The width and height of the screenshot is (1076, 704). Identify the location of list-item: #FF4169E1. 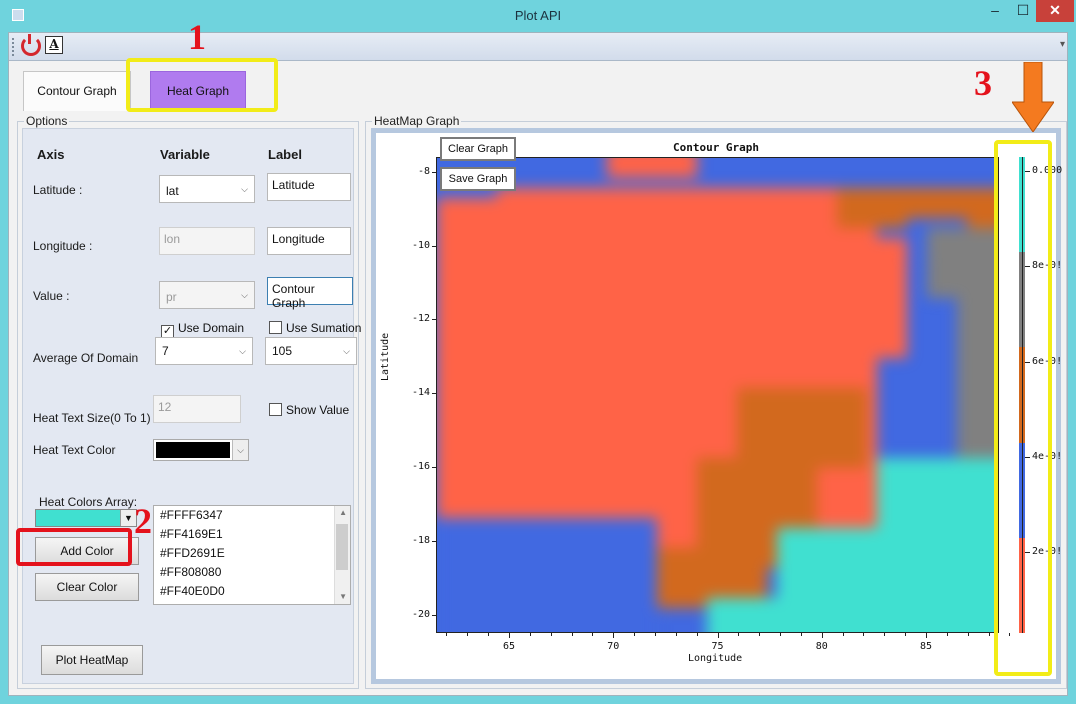
(252, 534).